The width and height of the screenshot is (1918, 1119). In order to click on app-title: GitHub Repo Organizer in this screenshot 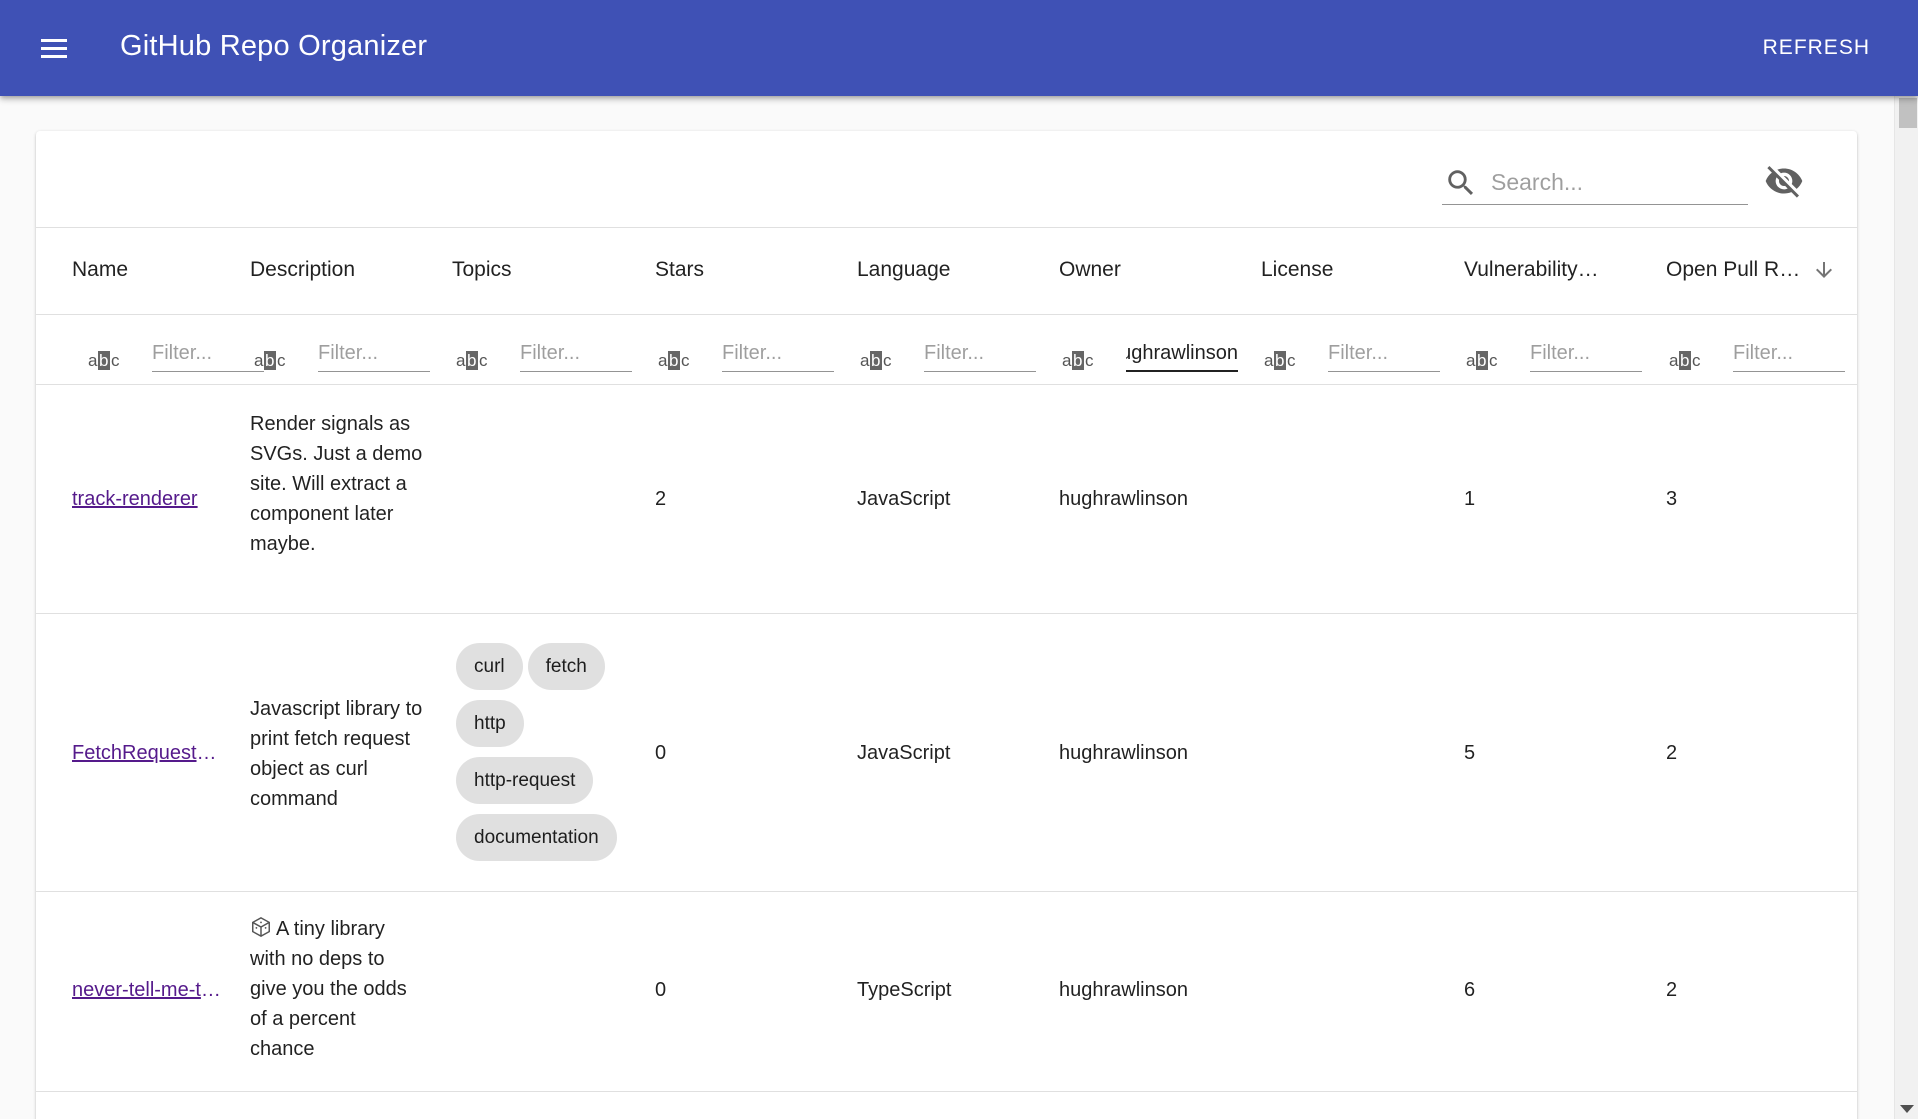, I will do `click(274, 46)`.